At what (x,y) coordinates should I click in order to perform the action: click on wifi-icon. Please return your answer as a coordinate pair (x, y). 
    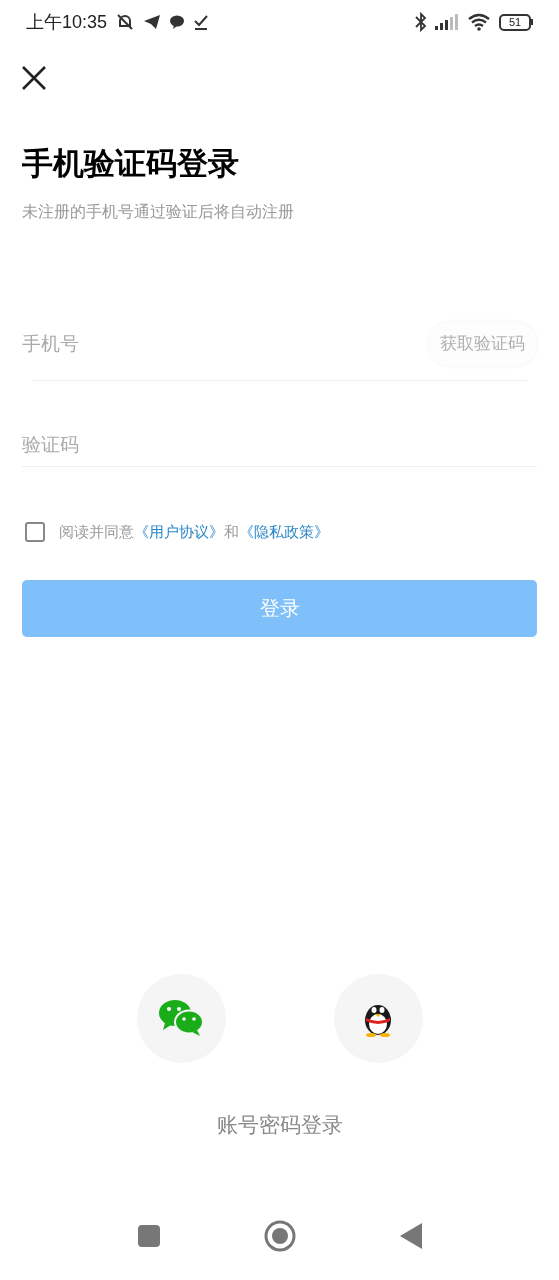
    Looking at the image, I should click on (479, 22).